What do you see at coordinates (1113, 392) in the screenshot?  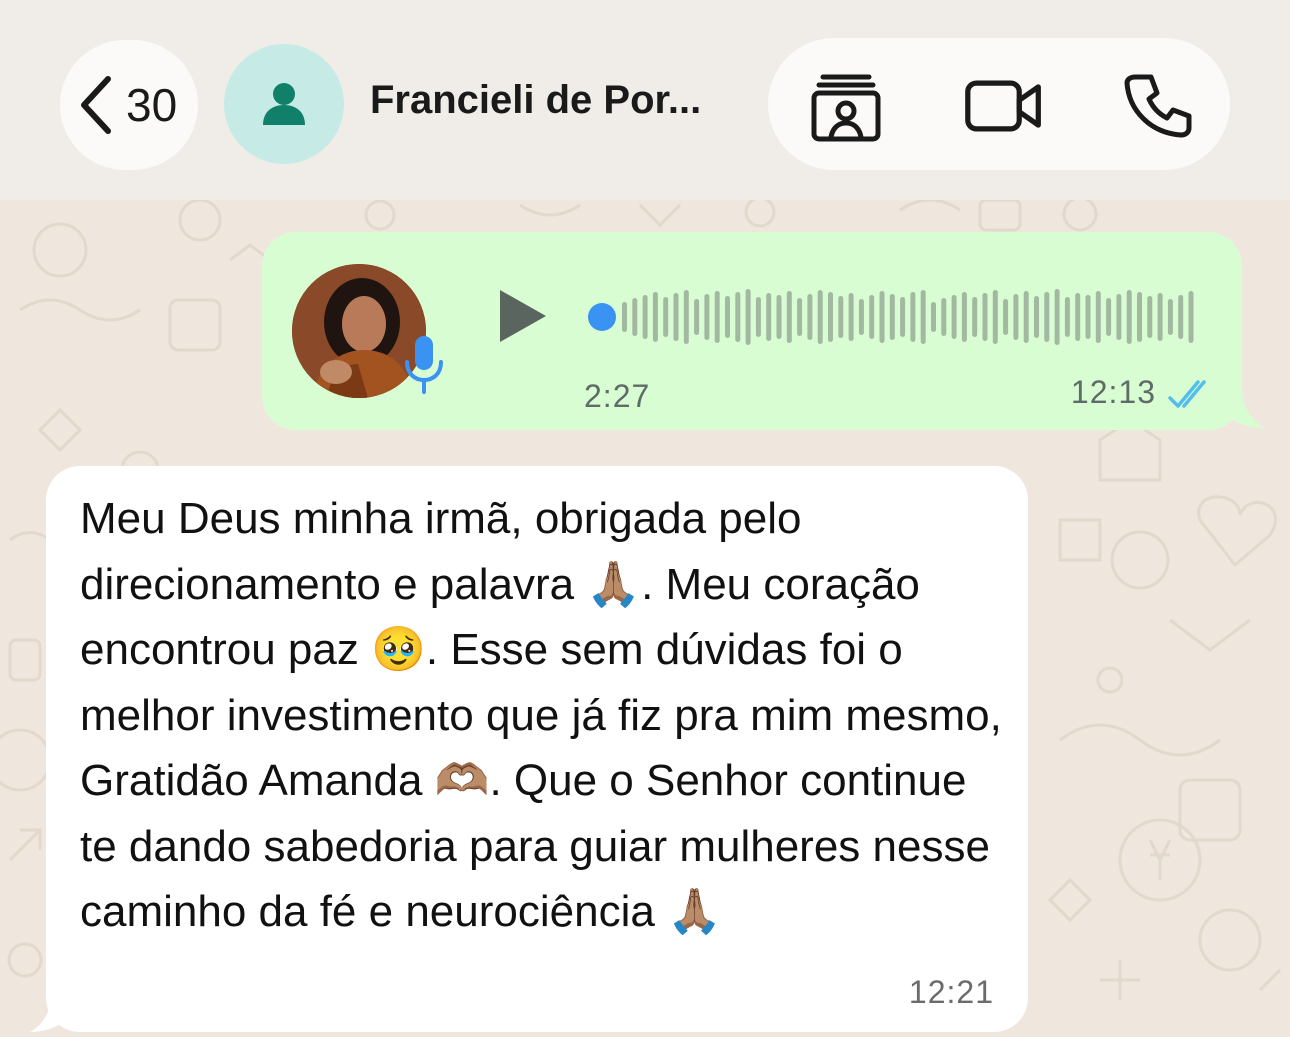 I see `message-time: 12:13` at bounding box center [1113, 392].